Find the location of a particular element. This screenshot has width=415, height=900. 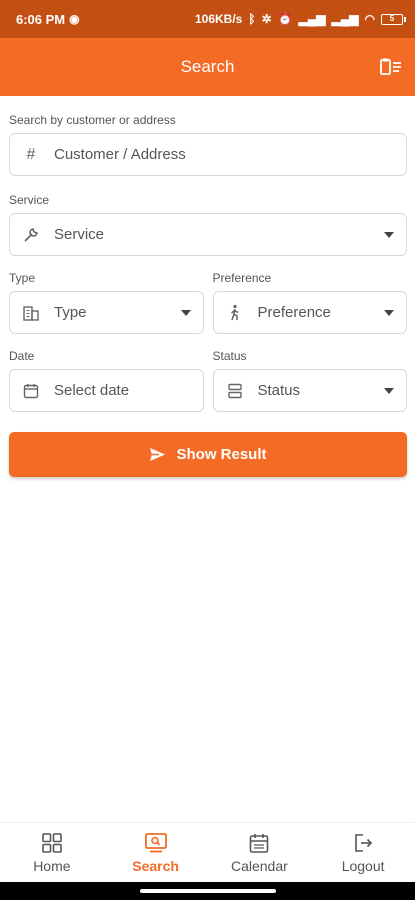

customer-address-input: # Customer / Address is located at coordinates (208, 154).